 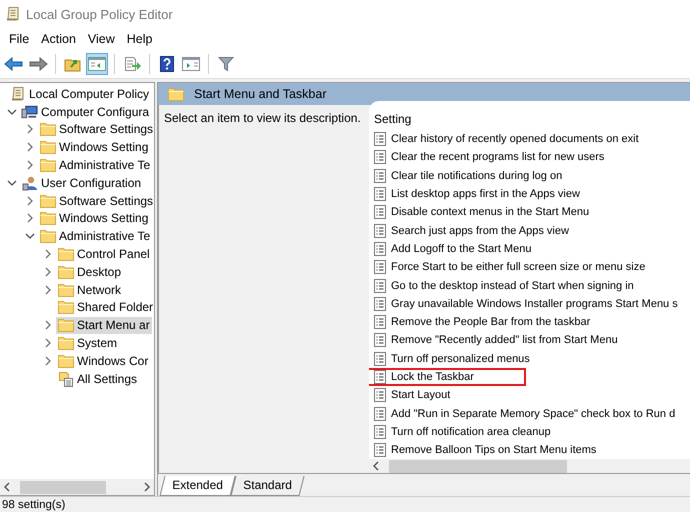 What do you see at coordinates (88, 343) in the screenshot?
I see `tree-item: System` at bounding box center [88, 343].